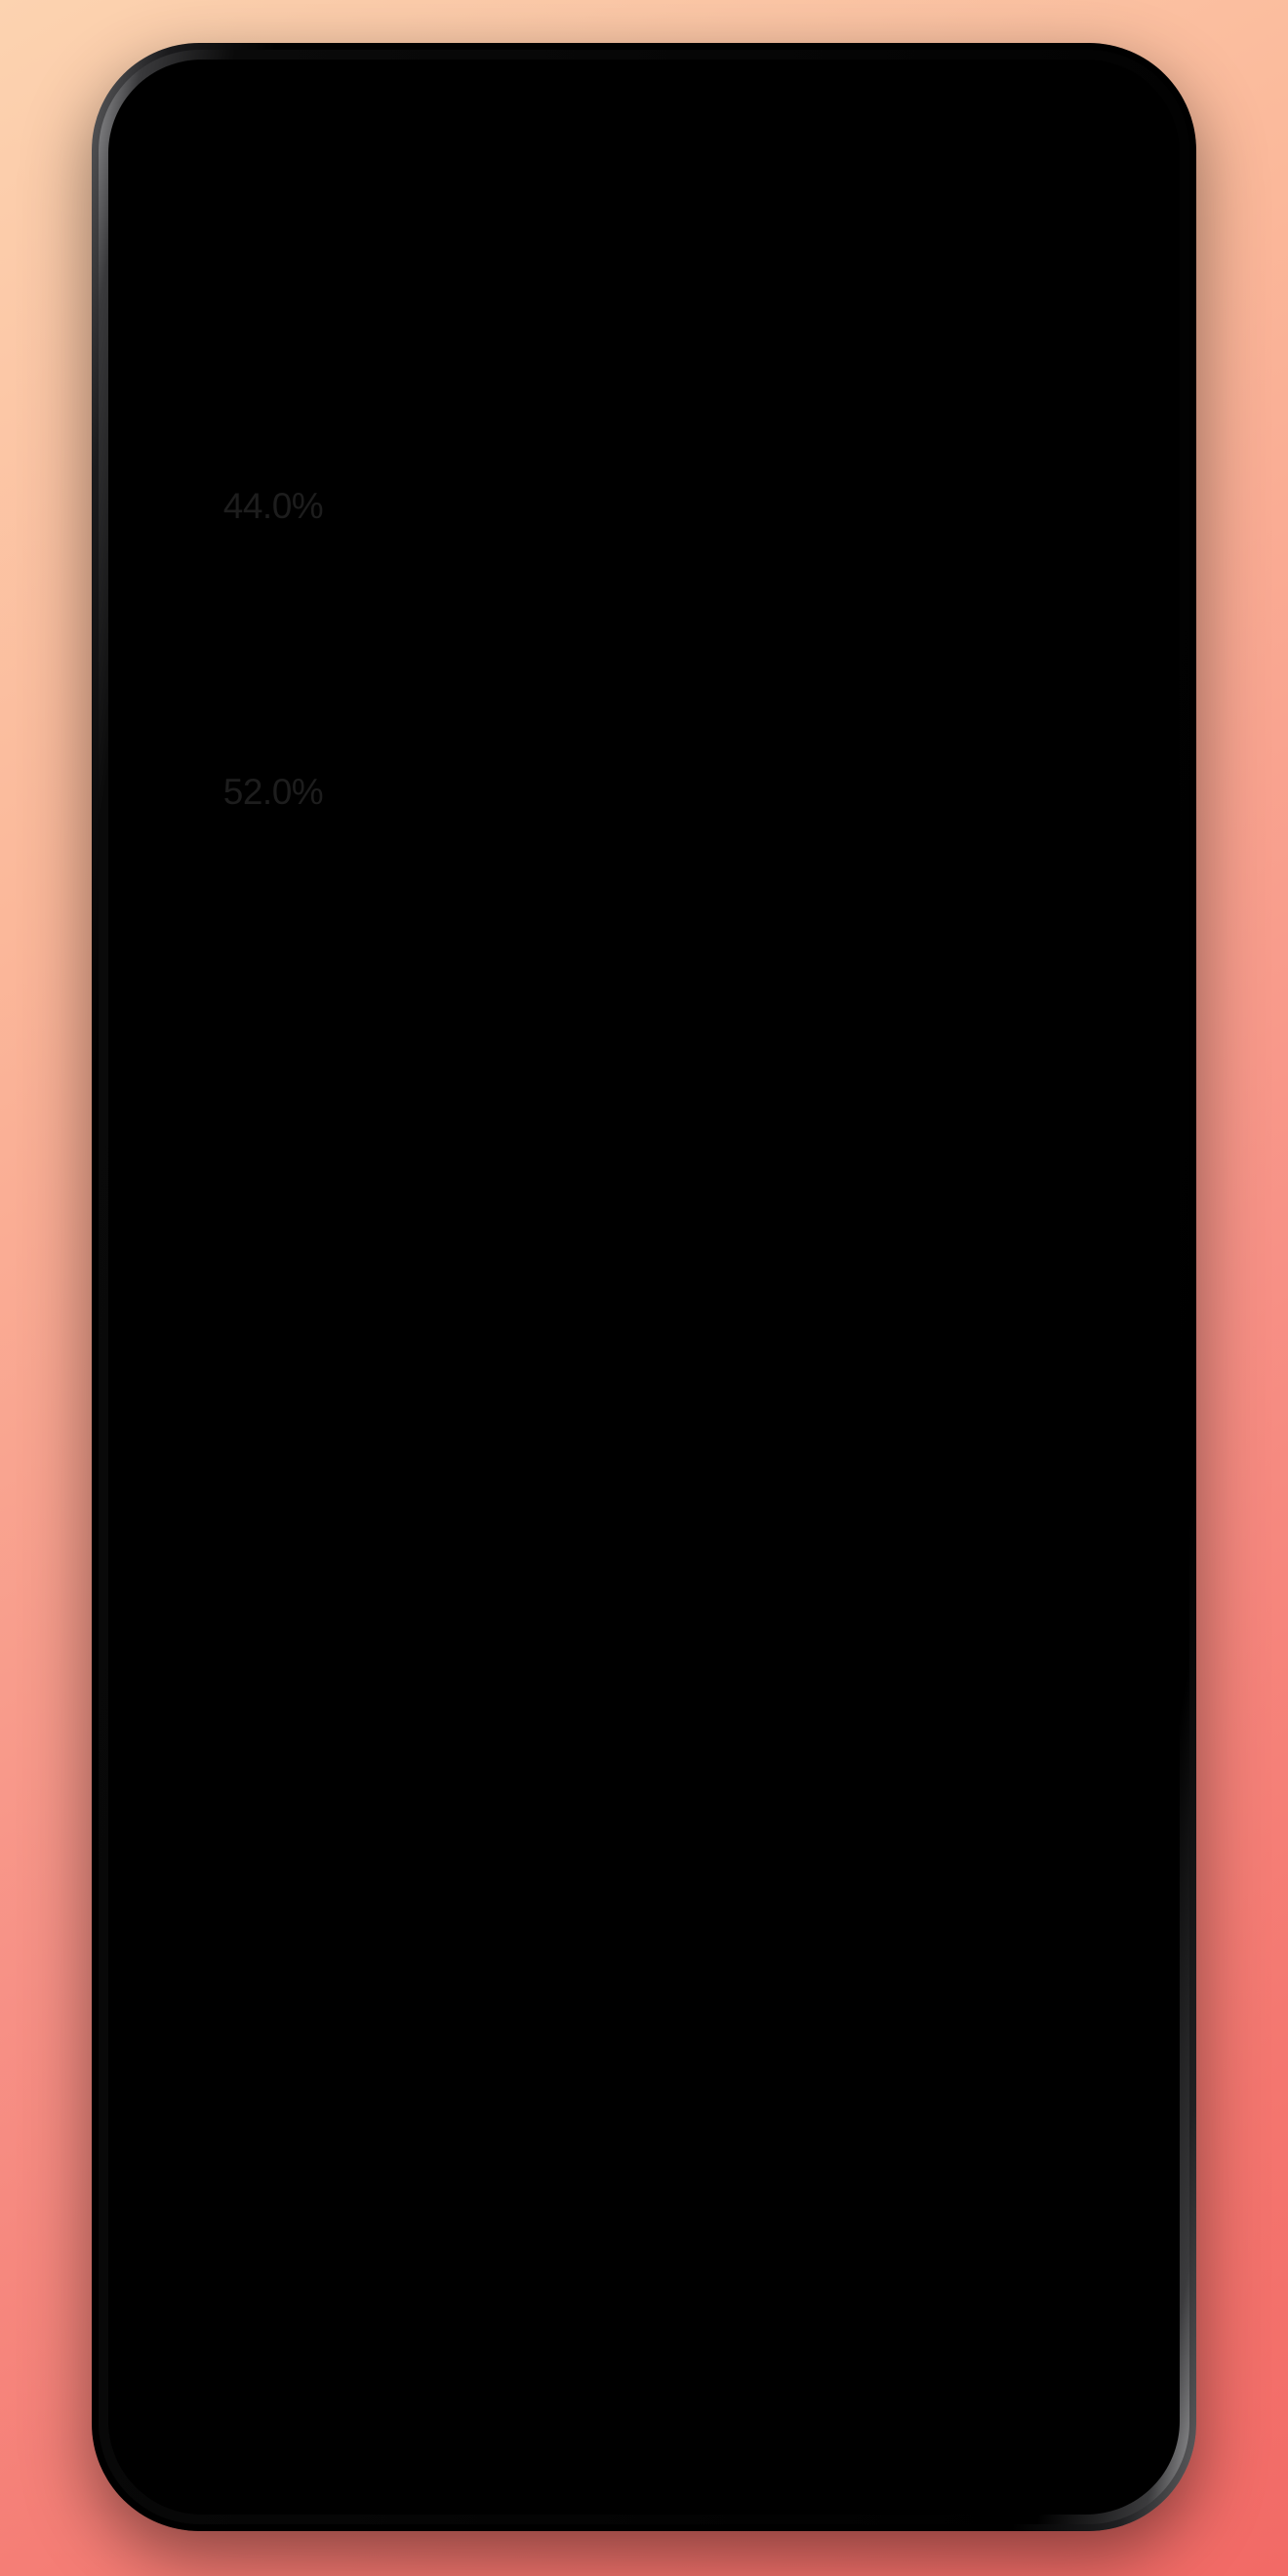  I want to click on image-icon, so click(272, 213).